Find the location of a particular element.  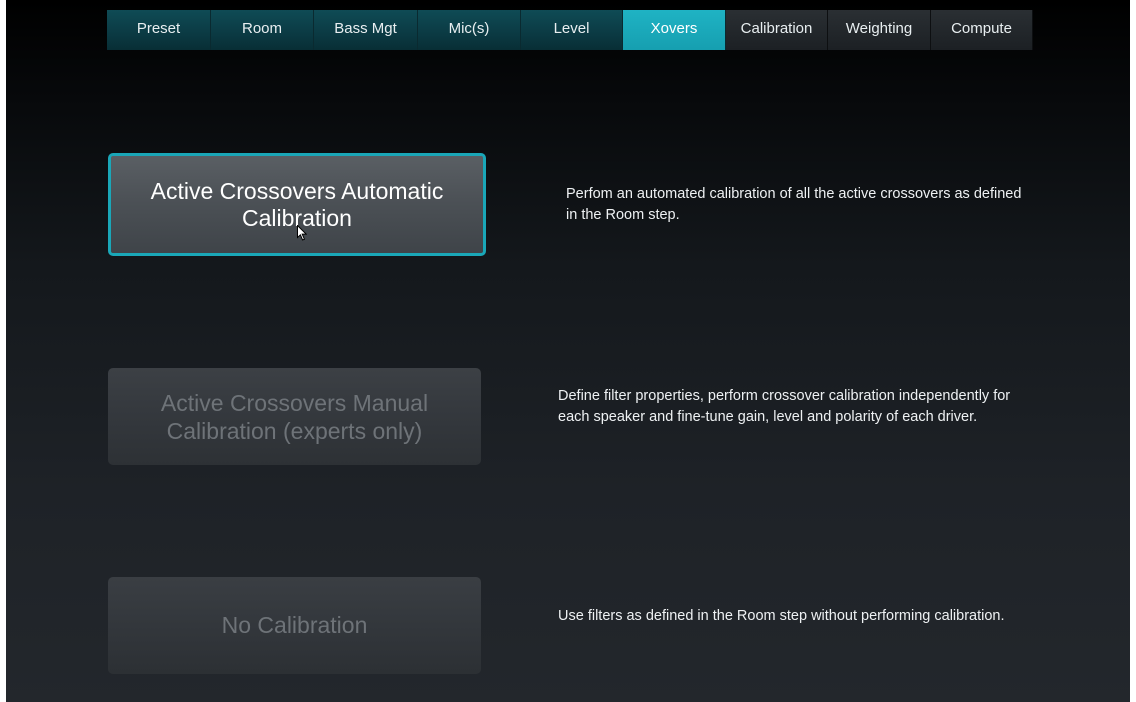

tab-xovers: Xovers is located at coordinates (674, 30).